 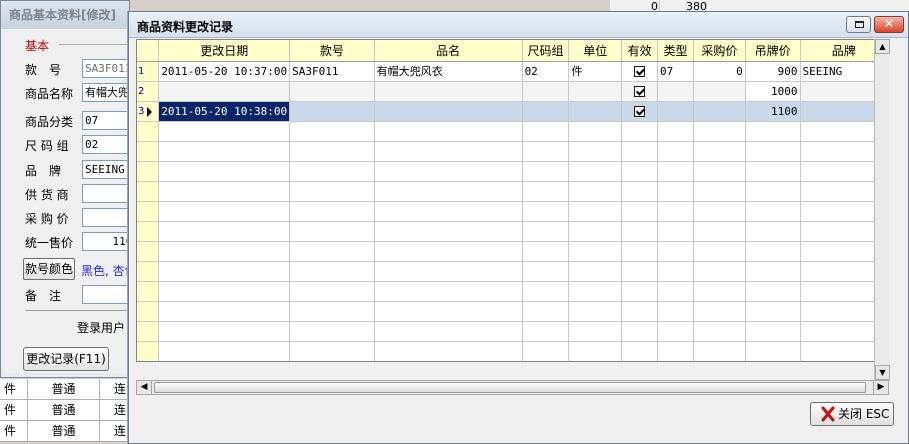 What do you see at coordinates (719, 51) in the screenshot?
I see `column-header: 采购价` at bounding box center [719, 51].